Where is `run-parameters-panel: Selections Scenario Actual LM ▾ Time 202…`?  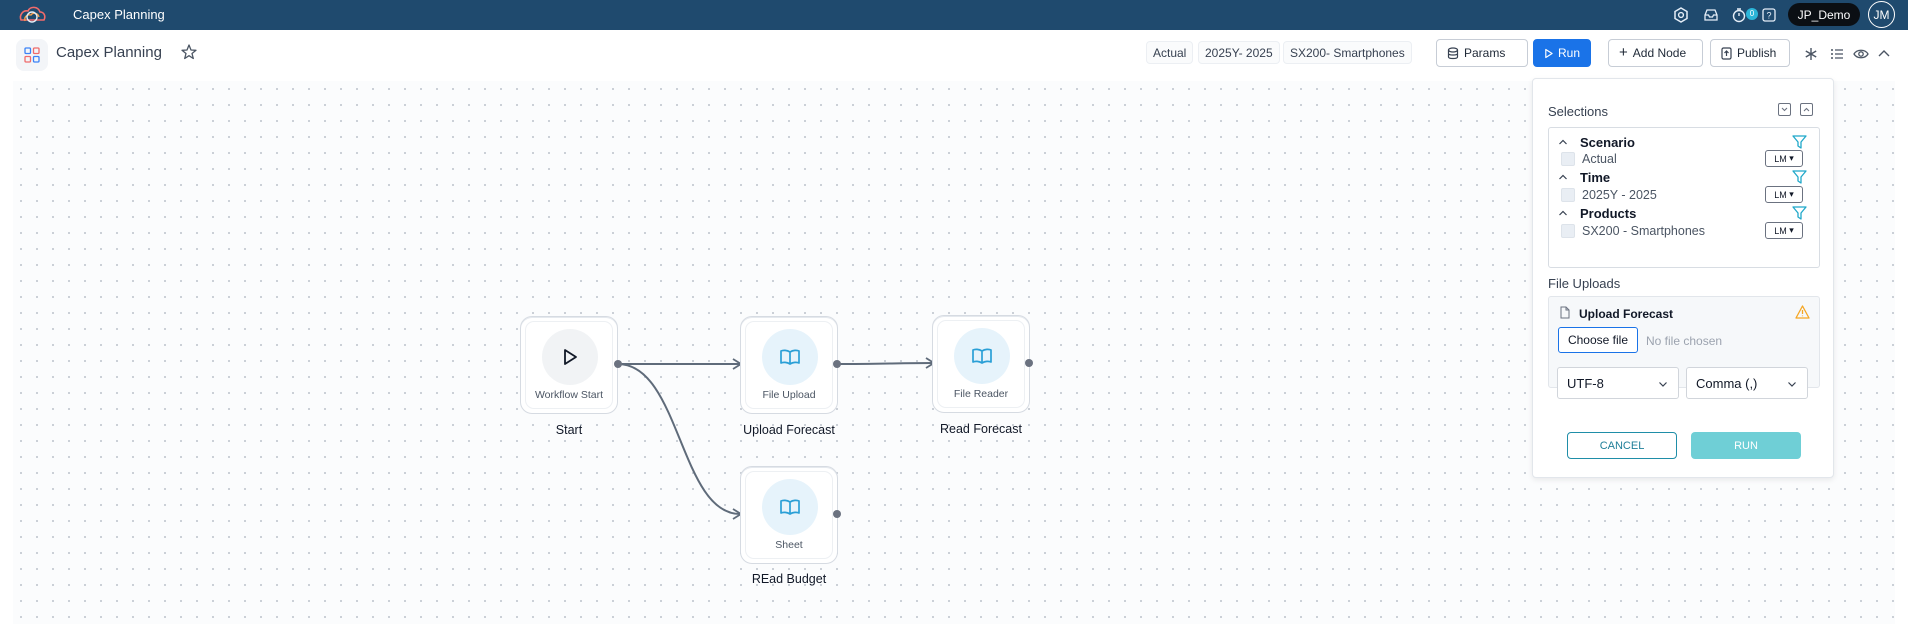 run-parameters-panel: Selections Scenario Actual LM ▾ Time 202… is located at coordinates (1683, 278).